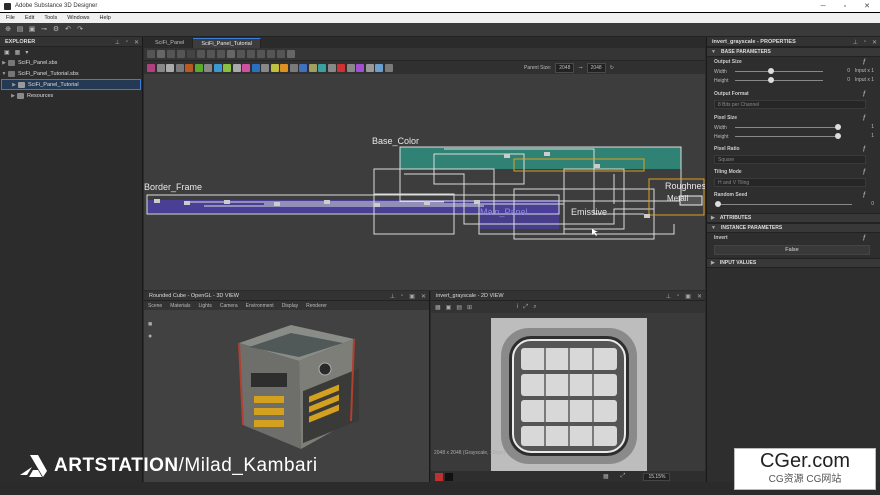  I want to click on menu-tools: Tools, so click(50, 18).